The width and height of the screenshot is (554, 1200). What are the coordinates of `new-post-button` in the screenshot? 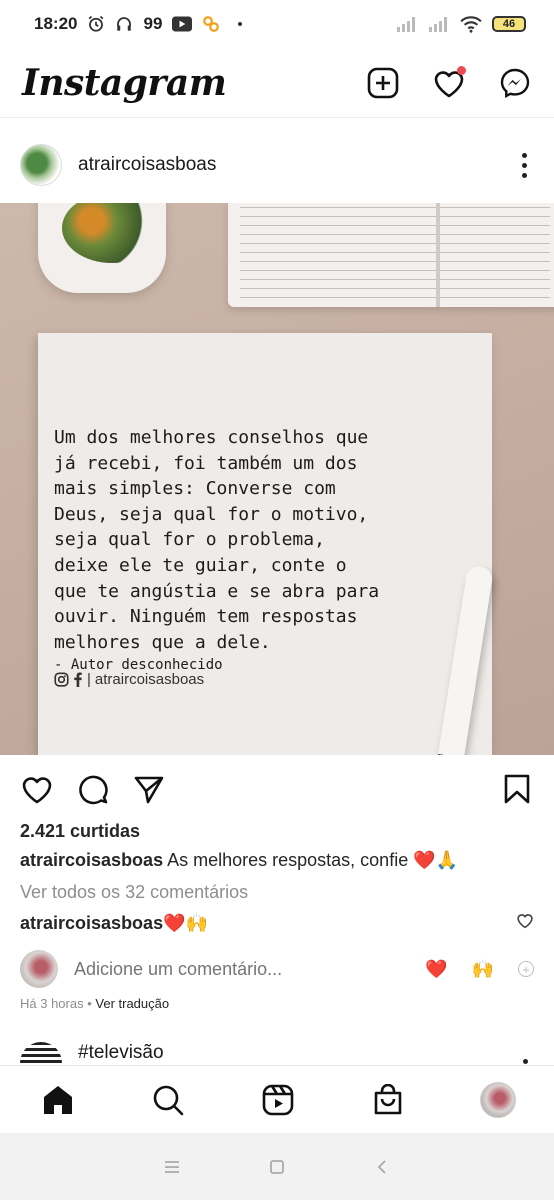 It's located at (383, 83).